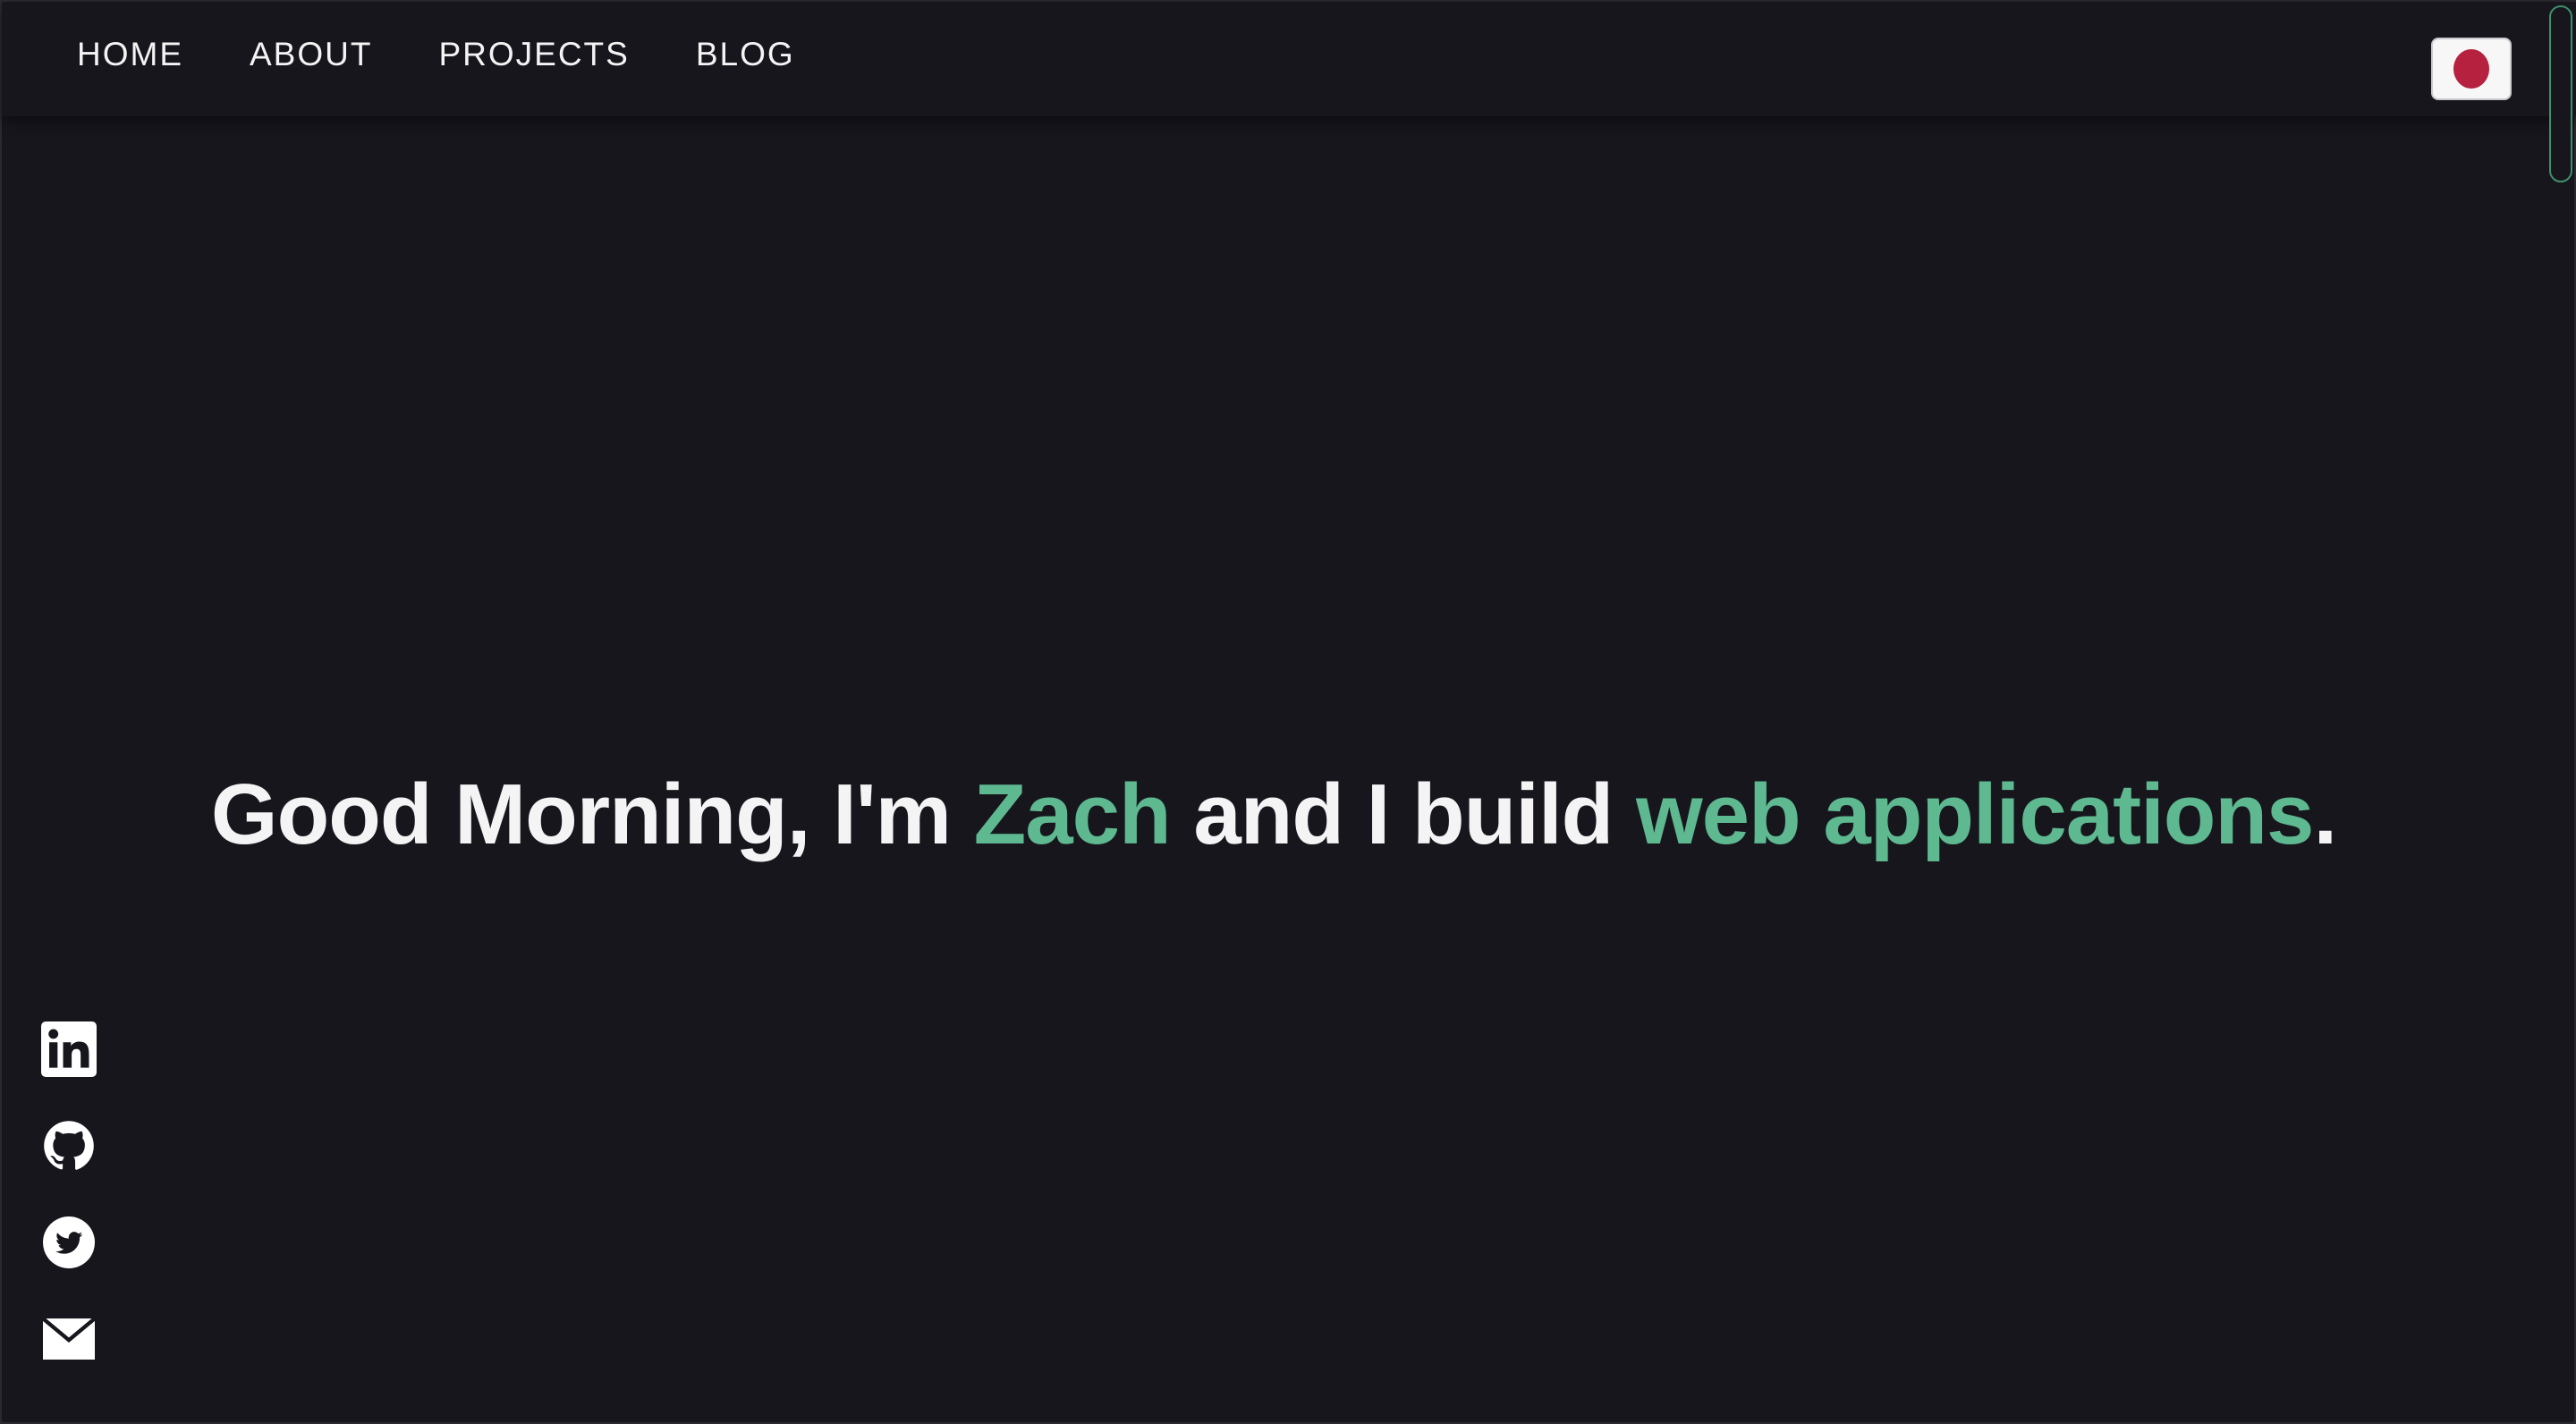  Describe the element at coordinates (745, 54) in the screenshot. I see `nav-blog-link: BLOG` at that location.